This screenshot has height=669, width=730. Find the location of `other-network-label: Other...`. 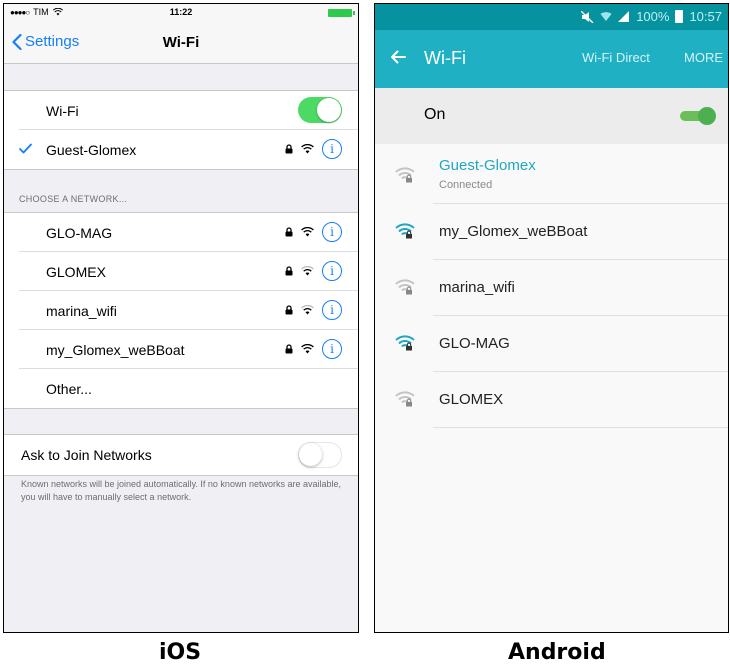

other-network-label: Other... is located at coordinates (69, 388).